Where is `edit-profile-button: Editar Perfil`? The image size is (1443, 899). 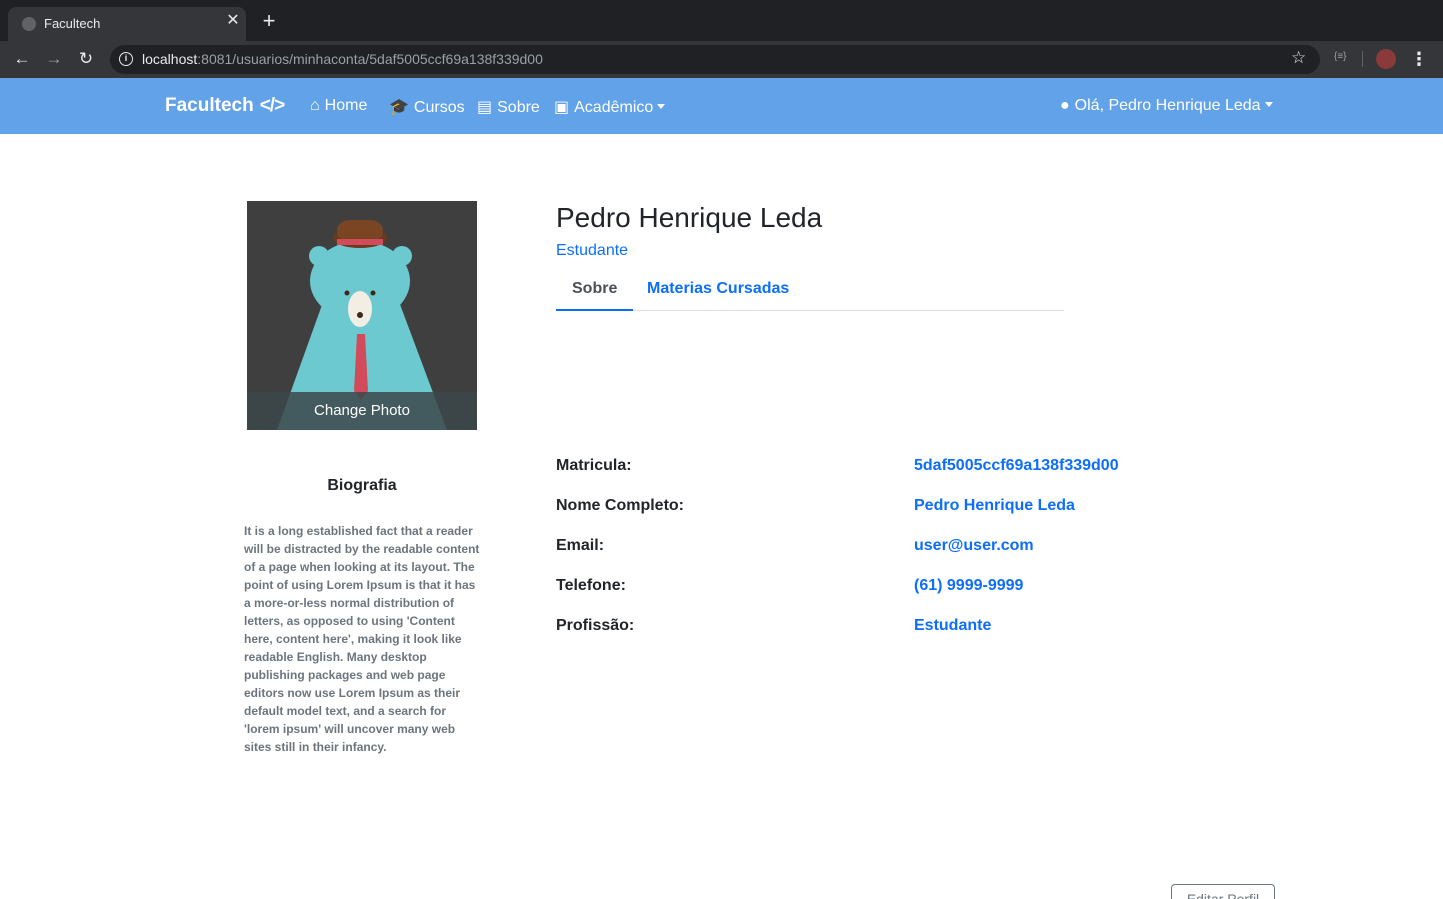 edit-profile-button: Editar Perfil is located at coordinates (1223, 891).